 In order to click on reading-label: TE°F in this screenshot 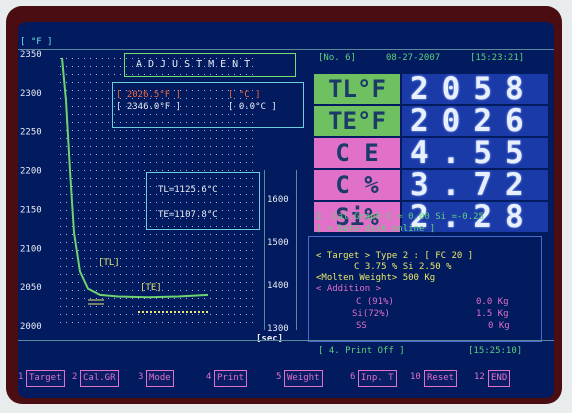, I will do `click(357, 121)`.